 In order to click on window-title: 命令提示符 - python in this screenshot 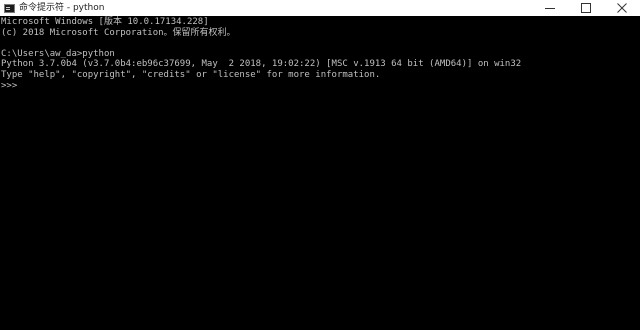, I will do `click(62, 8)`.